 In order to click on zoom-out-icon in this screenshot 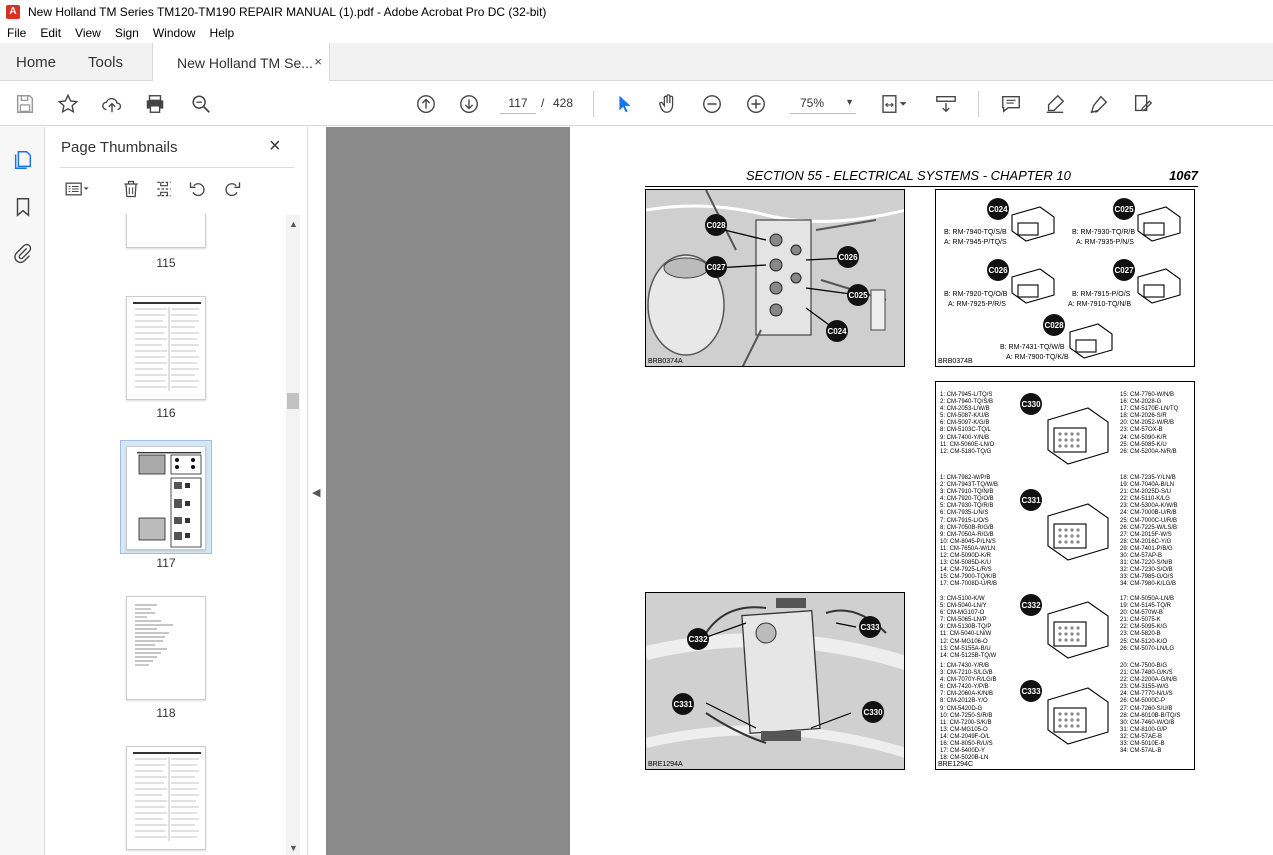, I will do `click(712, 104)`.